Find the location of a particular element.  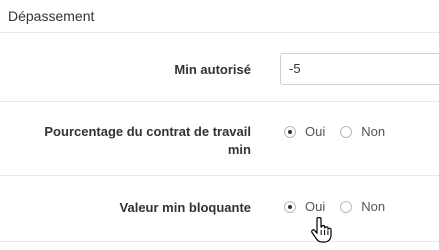

min-autorise-label: Min autorisé is located at coordinates (212, 69).